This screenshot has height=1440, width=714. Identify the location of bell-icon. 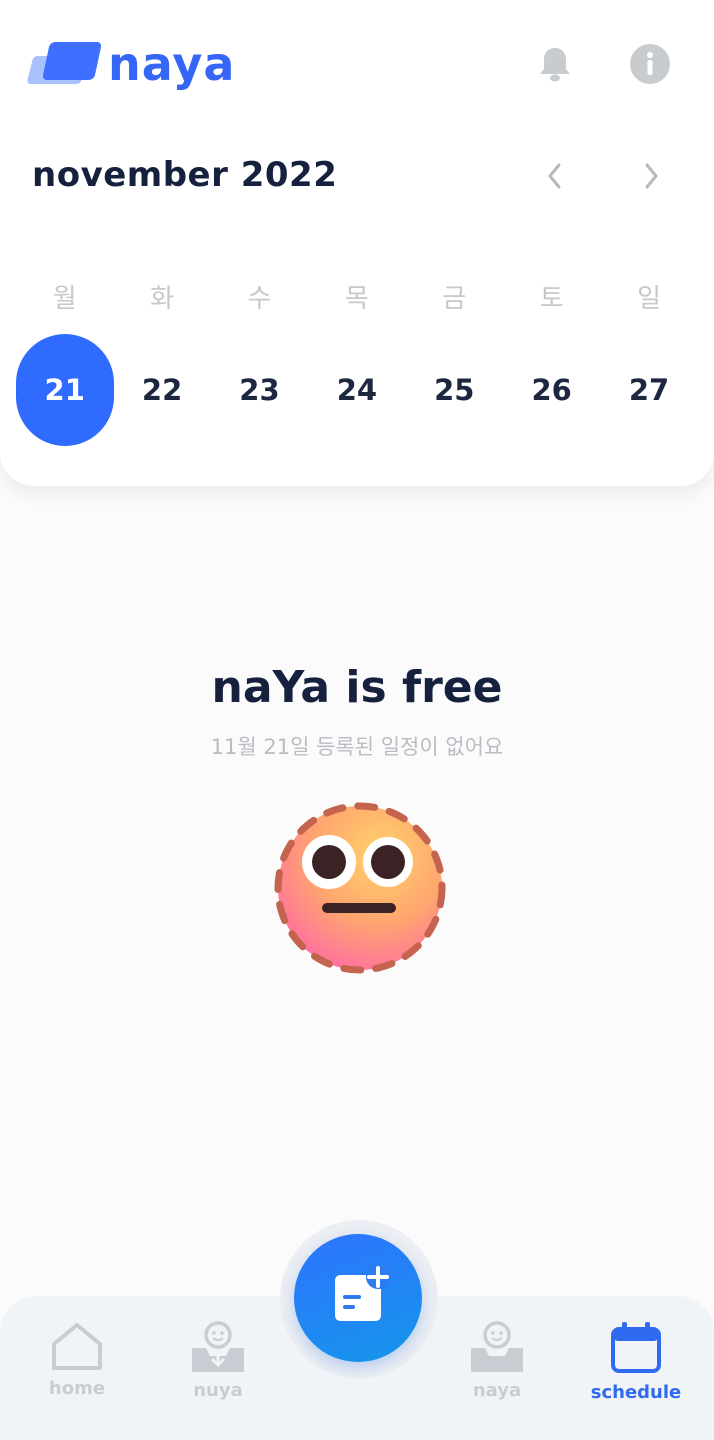
(555, 65).